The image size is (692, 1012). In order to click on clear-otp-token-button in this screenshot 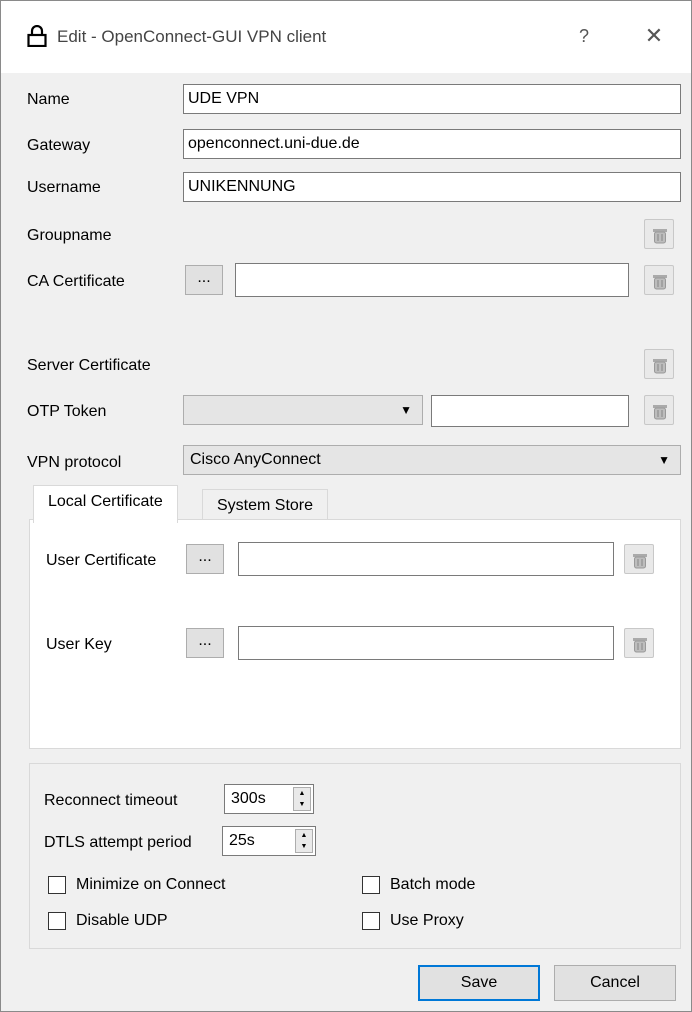, I will do `click(659, 410)`.